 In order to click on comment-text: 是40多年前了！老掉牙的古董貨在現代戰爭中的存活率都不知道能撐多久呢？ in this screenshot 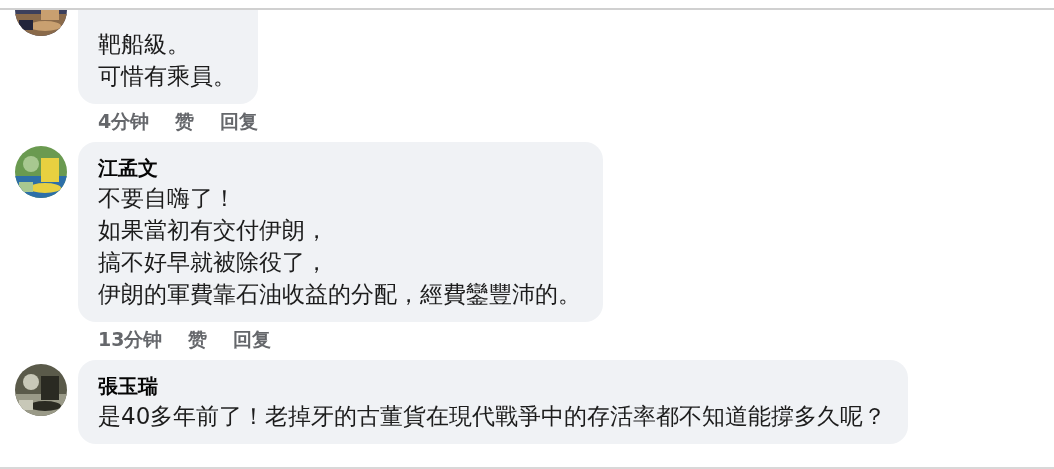, I will do `click(492, 416)`.